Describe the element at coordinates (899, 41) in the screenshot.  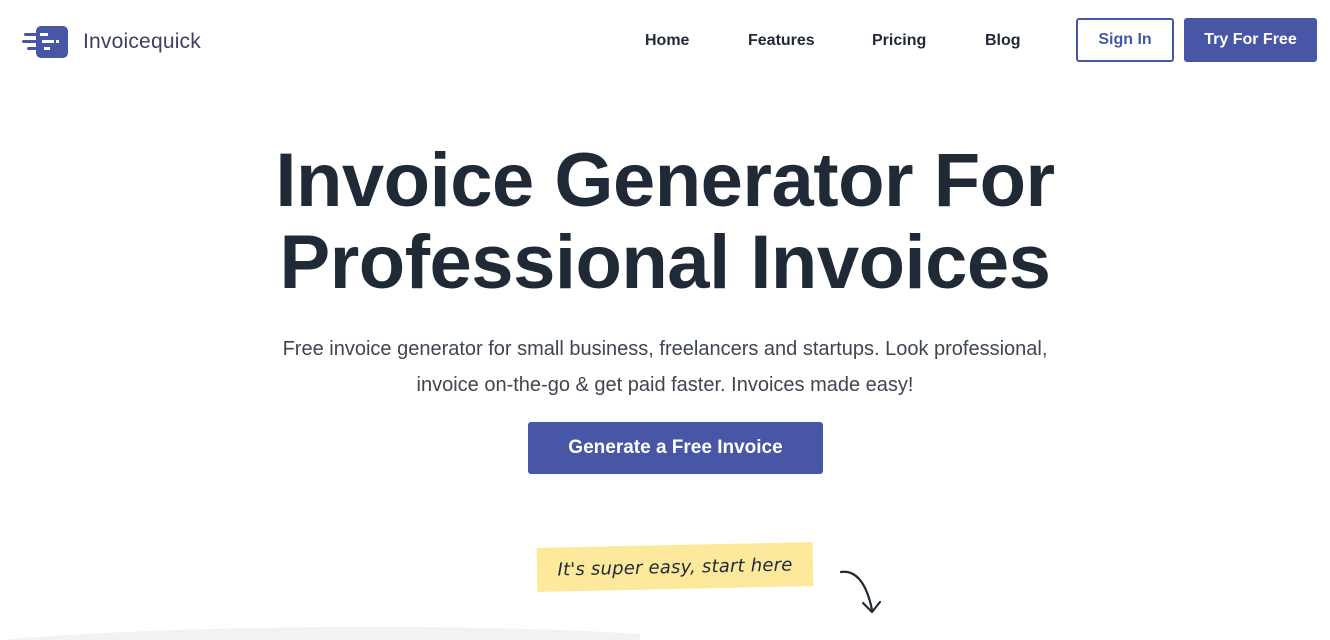
I see `nav-link-pricing: Pricing` at that location.